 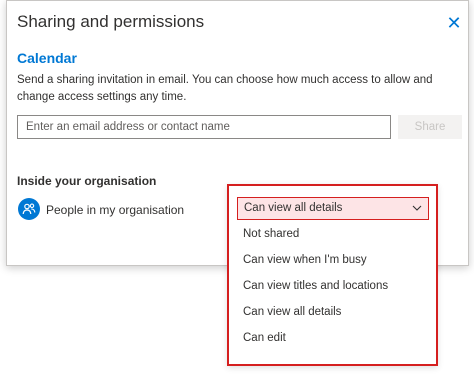 I want to click on option-view-titles-locations: Can view titles and locations, so click(x=315, y=286).